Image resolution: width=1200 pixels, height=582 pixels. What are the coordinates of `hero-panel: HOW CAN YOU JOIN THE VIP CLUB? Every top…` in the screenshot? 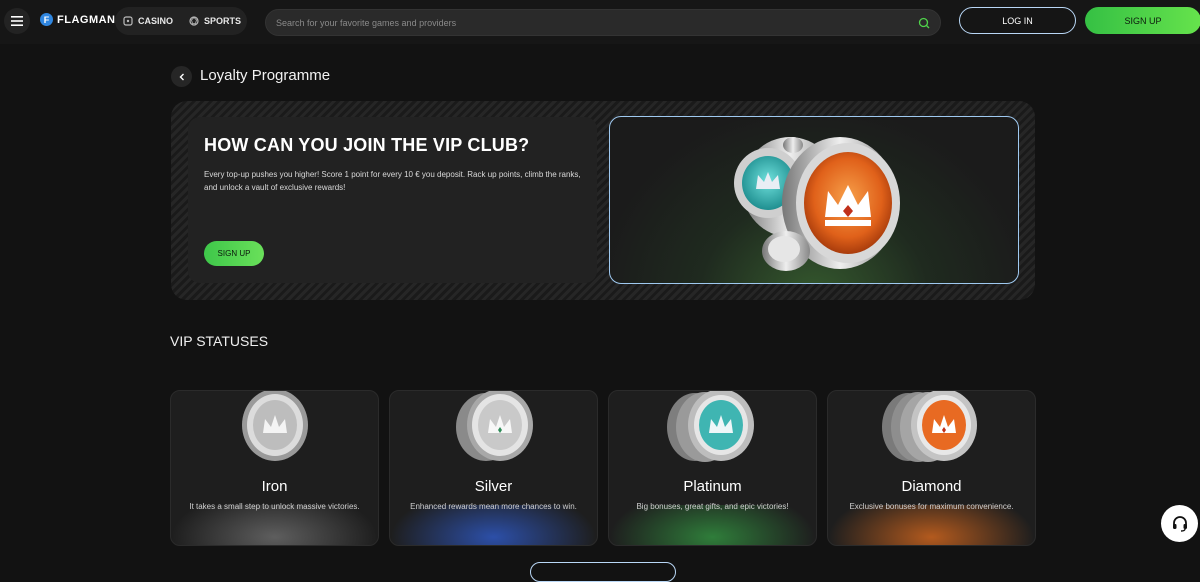 It's located at (392, 200).